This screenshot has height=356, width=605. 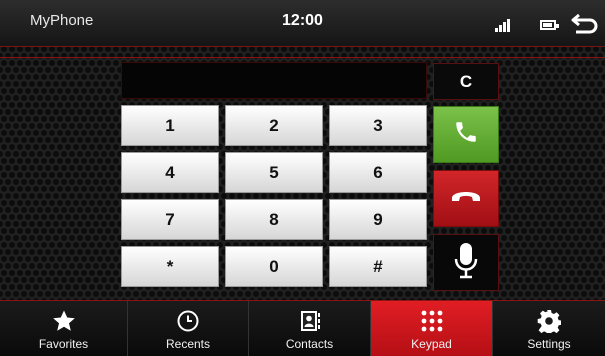 I want to click on nav-settings: Settings, so click(x=549, y=328).